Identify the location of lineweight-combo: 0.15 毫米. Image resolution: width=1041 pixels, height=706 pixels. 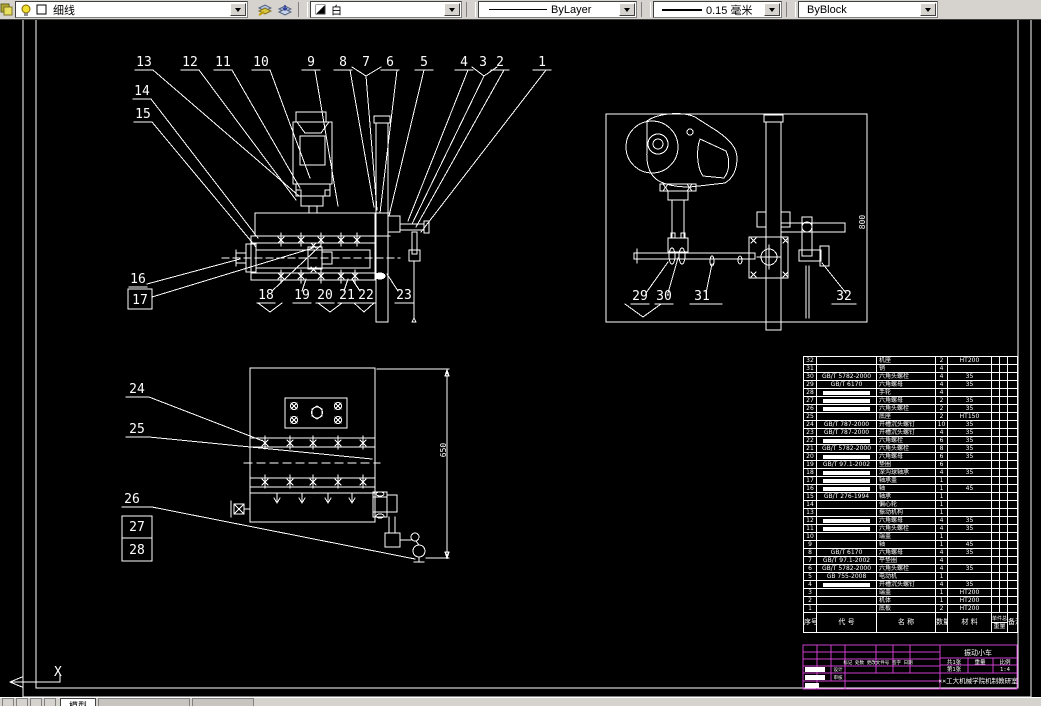
(717, 9).